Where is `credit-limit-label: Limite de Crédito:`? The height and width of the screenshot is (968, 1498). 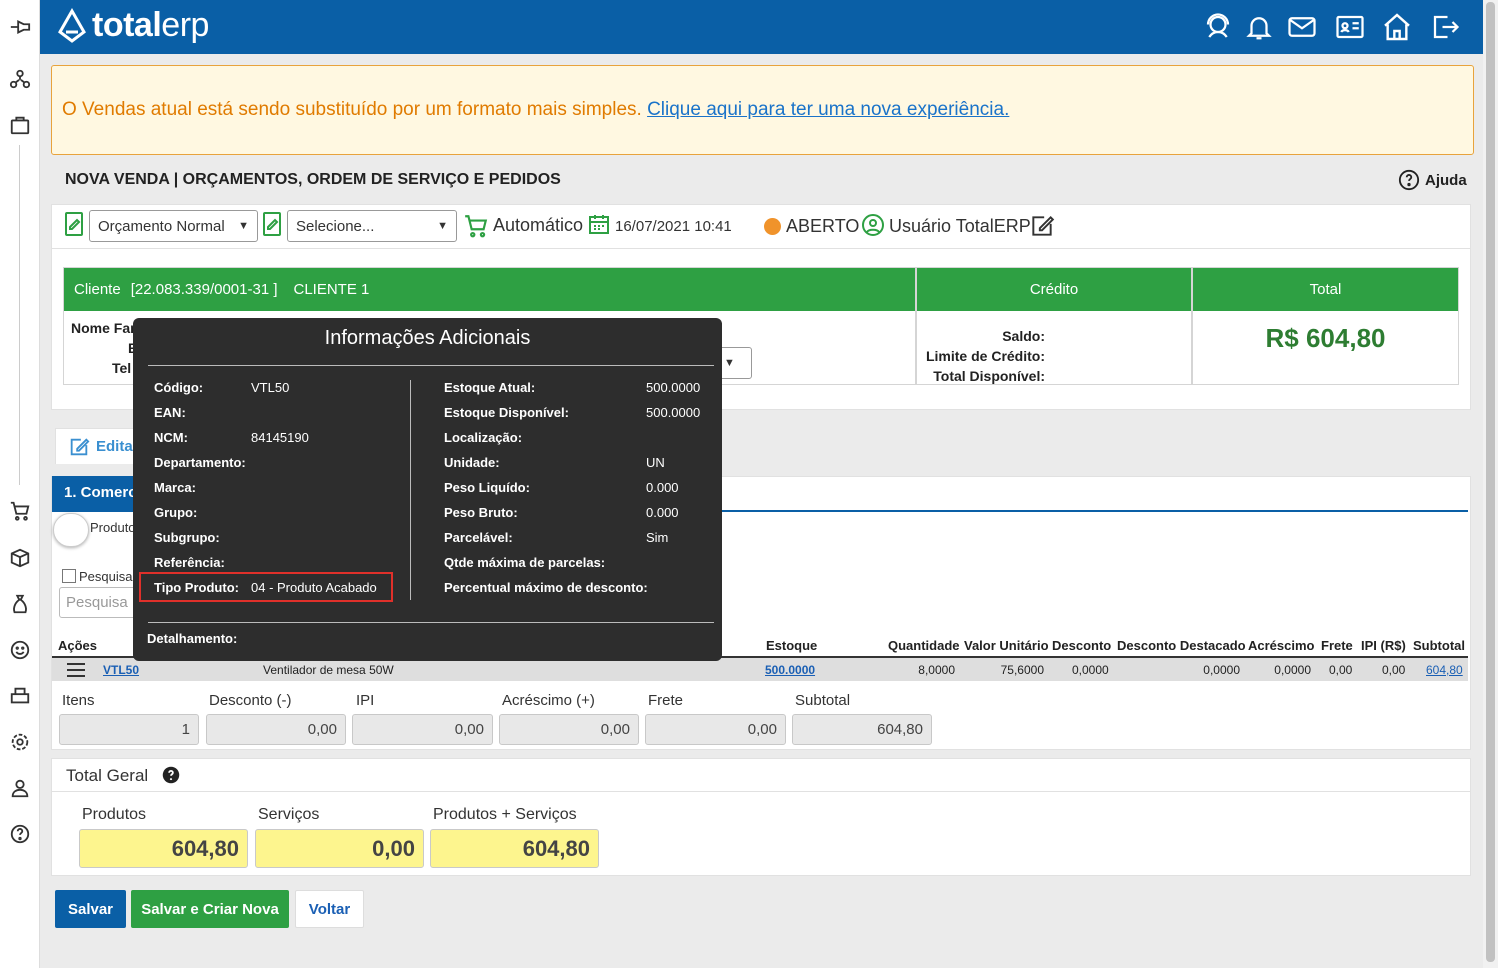
credit-limit-label: Limite de Crédito: is located at coordinates (985, 356).